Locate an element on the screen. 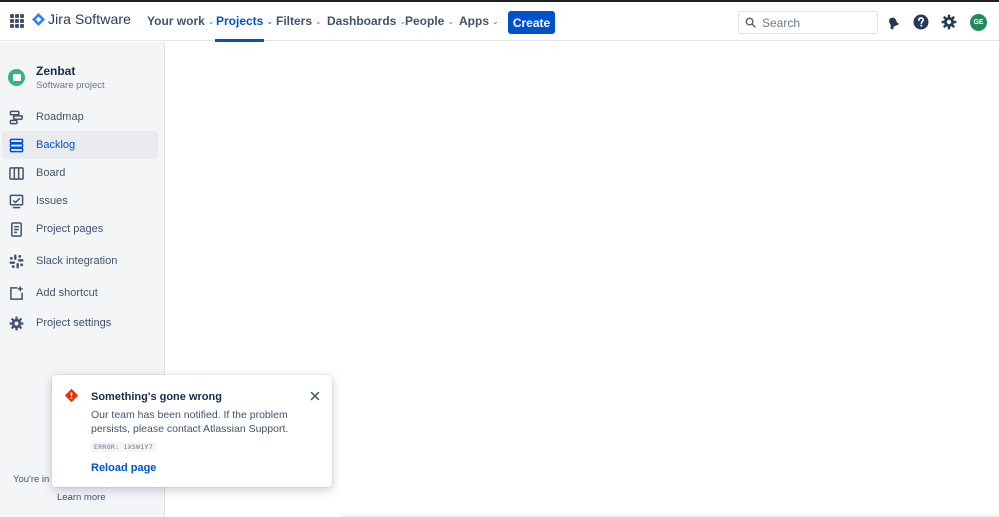 The height and width of the screenshot is (517, 999). sidebar-item-label: Issues is located at coordinates (52, 201).